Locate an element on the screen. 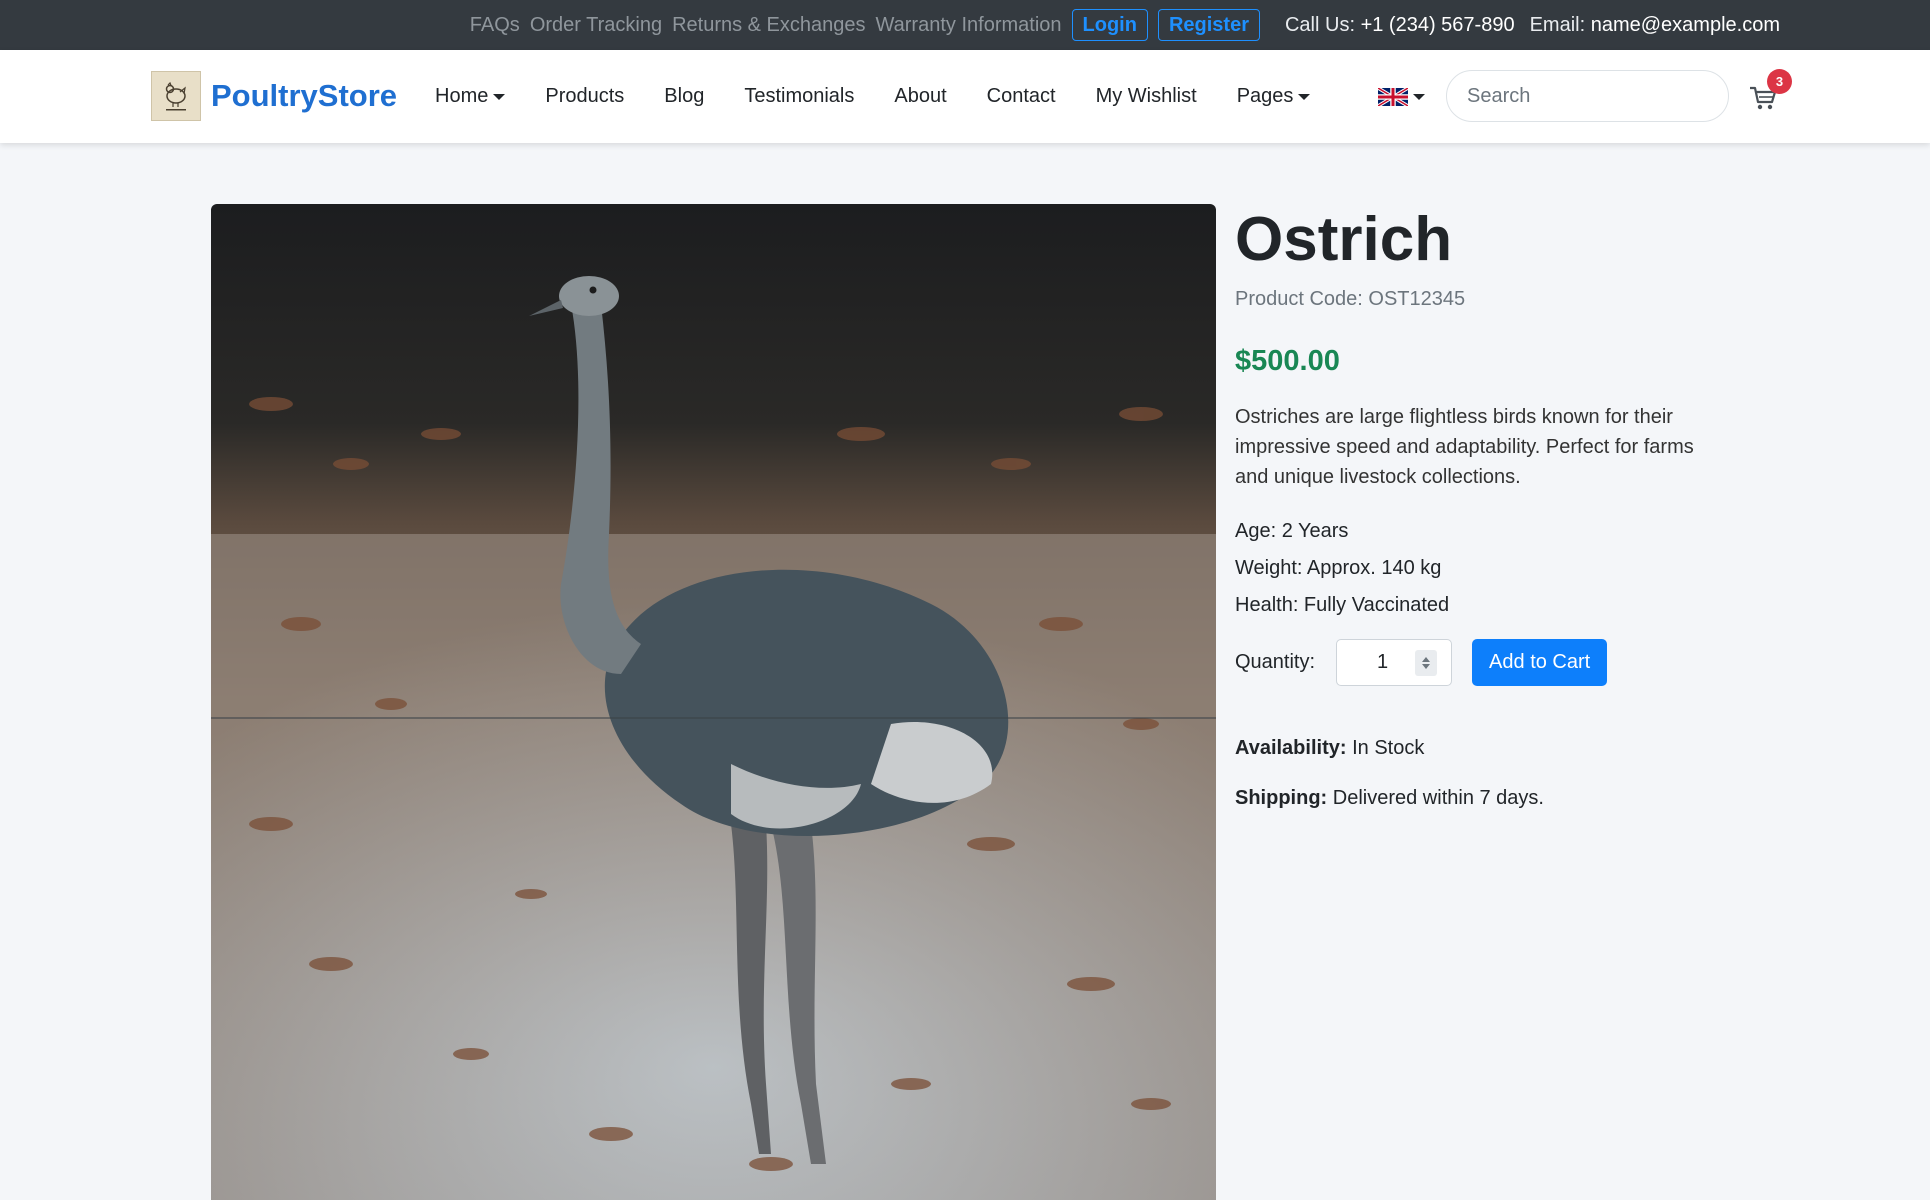 The height and width of the screenshot is (1200, 1930). quantity-row: Quantity: 1 Add to Cart is located at coordinates (1485, 662).